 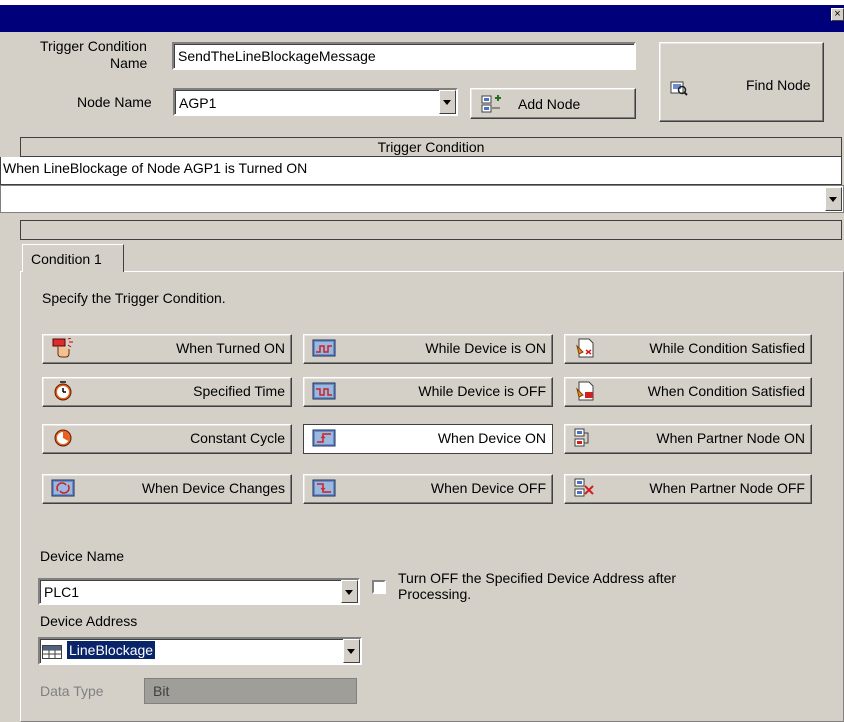 I want to click on when-device-off-button: When Device OFF, so click(x=428, y=489).